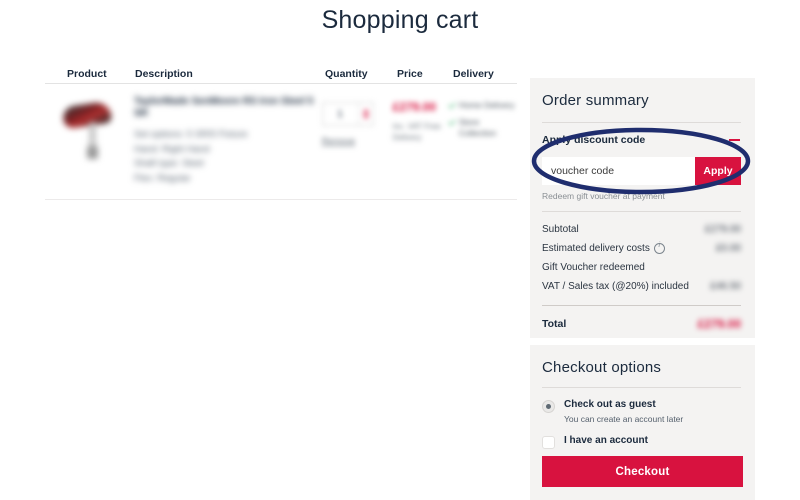 The image size is (800, 500). I want to click on summary-label: Subtotal, so click(560, 229).